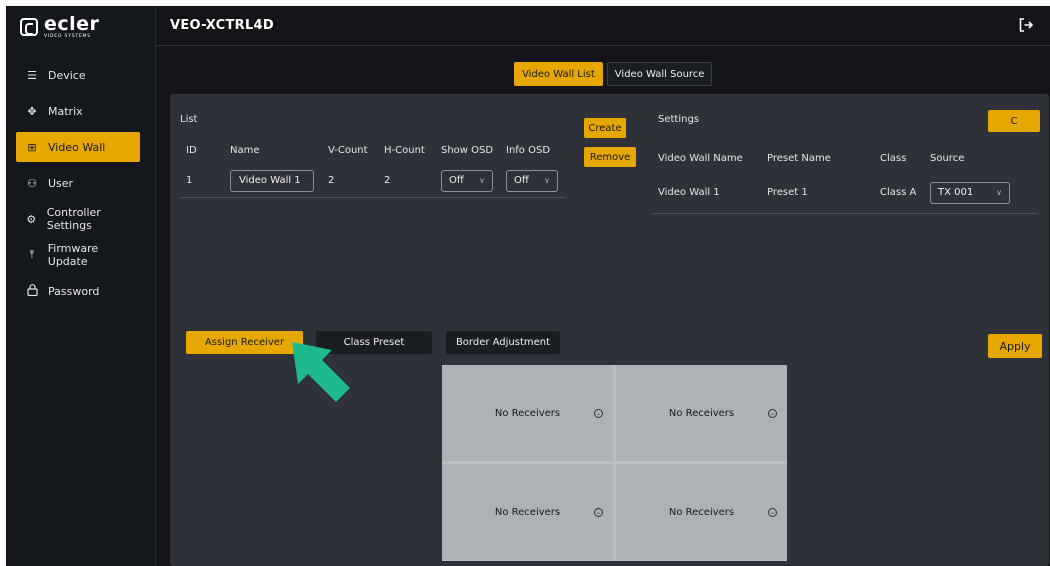  I want to click on assign-receiver-button: Assign Receiver, so click(244, 342).